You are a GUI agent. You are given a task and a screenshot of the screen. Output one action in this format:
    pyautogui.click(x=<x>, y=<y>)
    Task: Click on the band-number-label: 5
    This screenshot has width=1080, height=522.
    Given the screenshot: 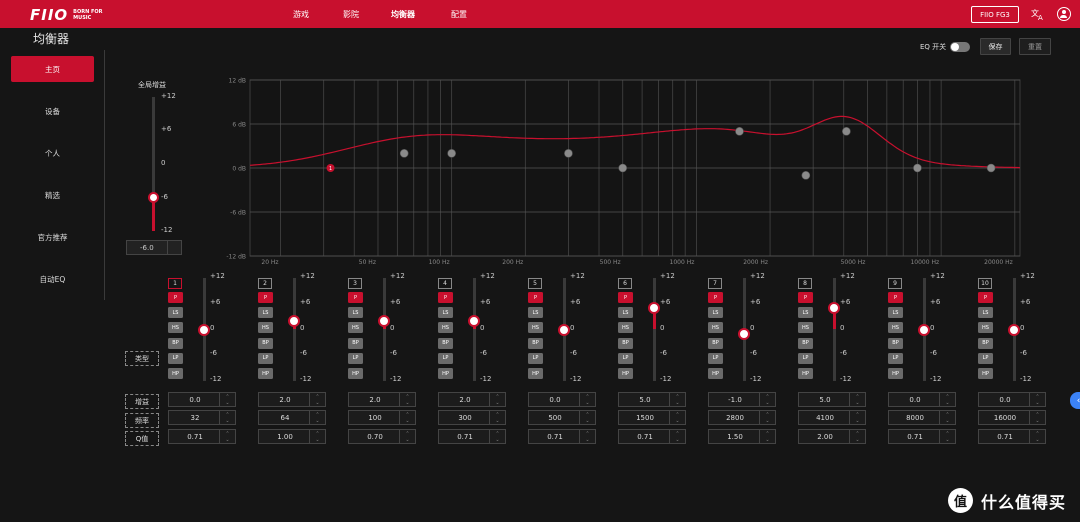 What is the action you would take?
    pyautogui.click(x=535, y=283)
    